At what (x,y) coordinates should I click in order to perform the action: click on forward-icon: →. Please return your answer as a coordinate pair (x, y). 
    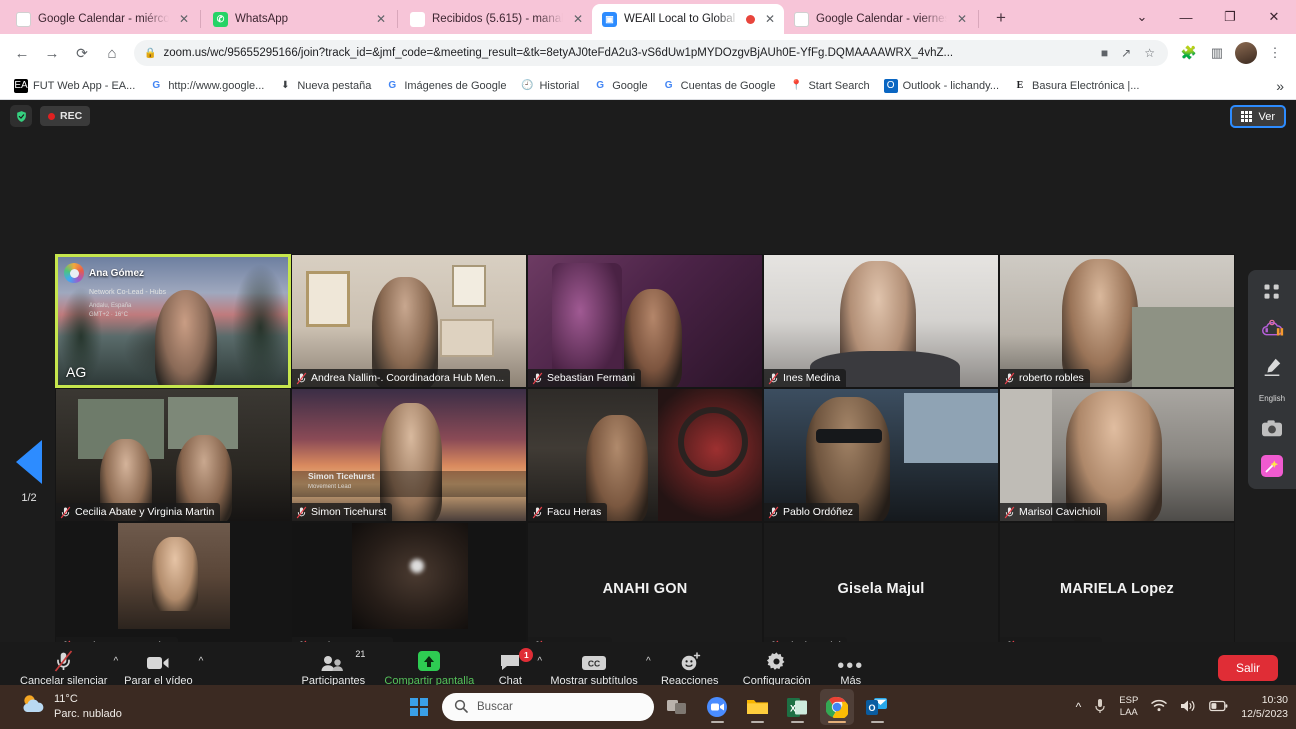
    Looking at the image, I should click on (52, 53).